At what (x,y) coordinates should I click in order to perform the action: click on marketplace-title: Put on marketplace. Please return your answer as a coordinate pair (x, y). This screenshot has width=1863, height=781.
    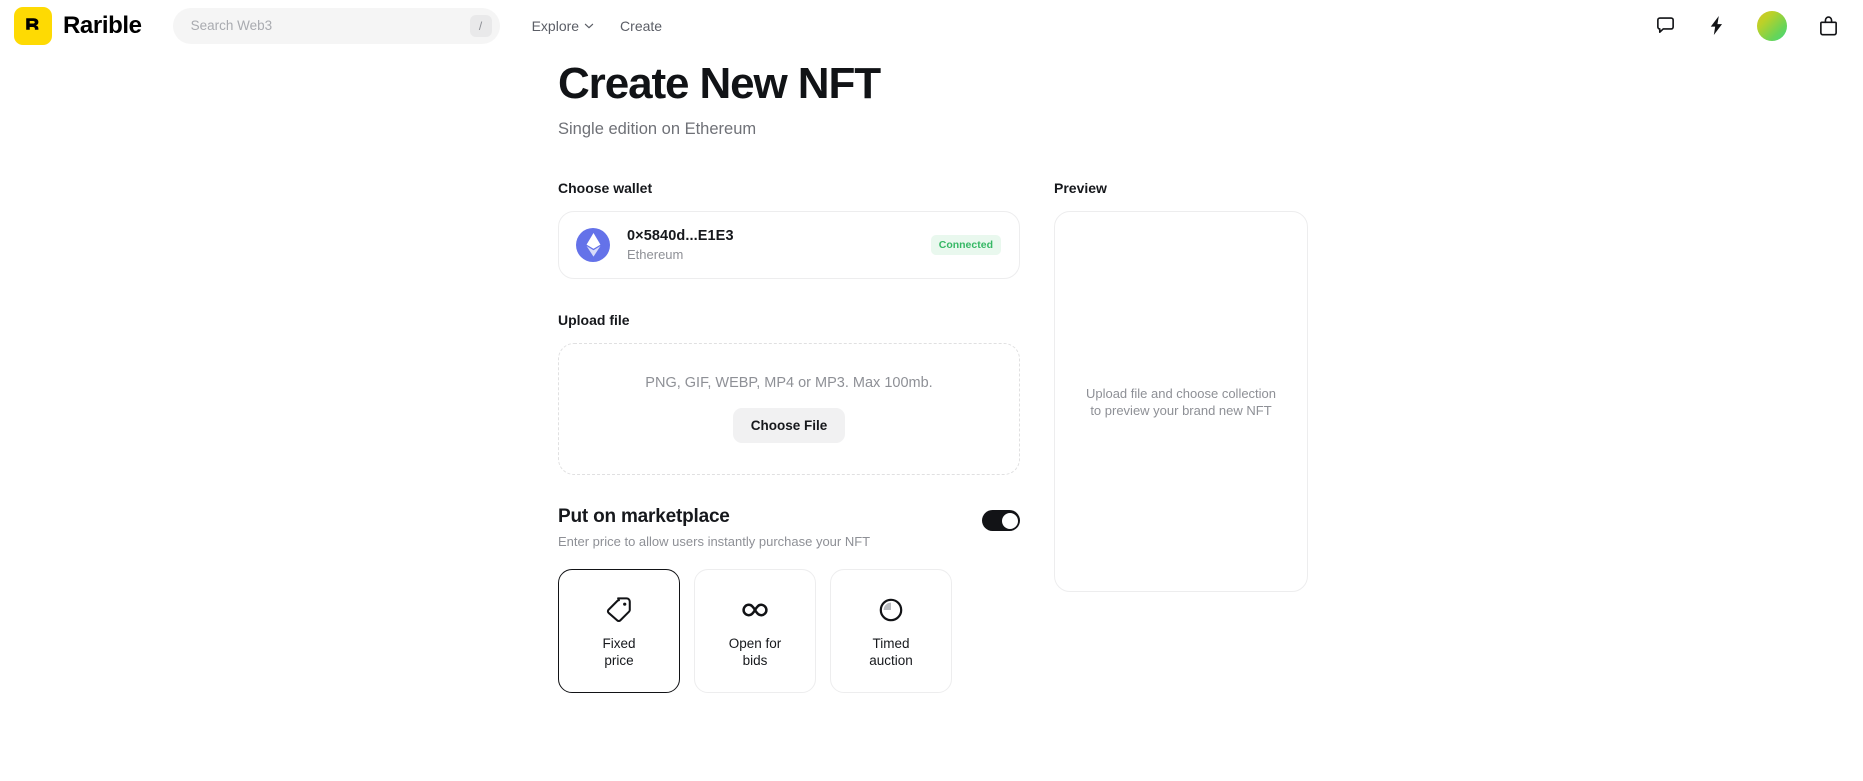
    Looking at the image, I should click on (644, 516).